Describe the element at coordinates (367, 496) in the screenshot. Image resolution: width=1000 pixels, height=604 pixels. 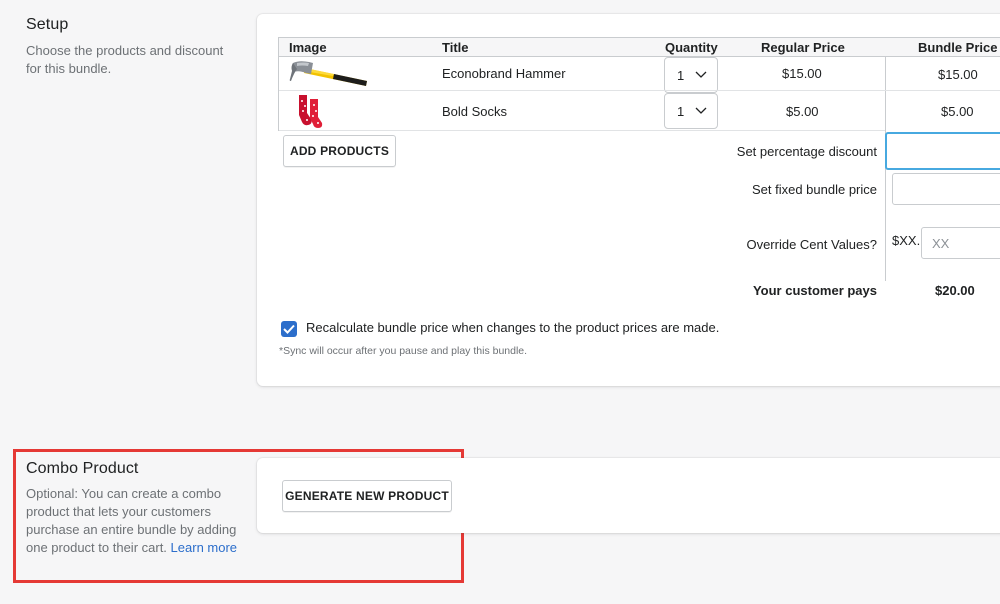
I see `generate-new-product-button: GENERATE NEW PRODUCT` at that location.